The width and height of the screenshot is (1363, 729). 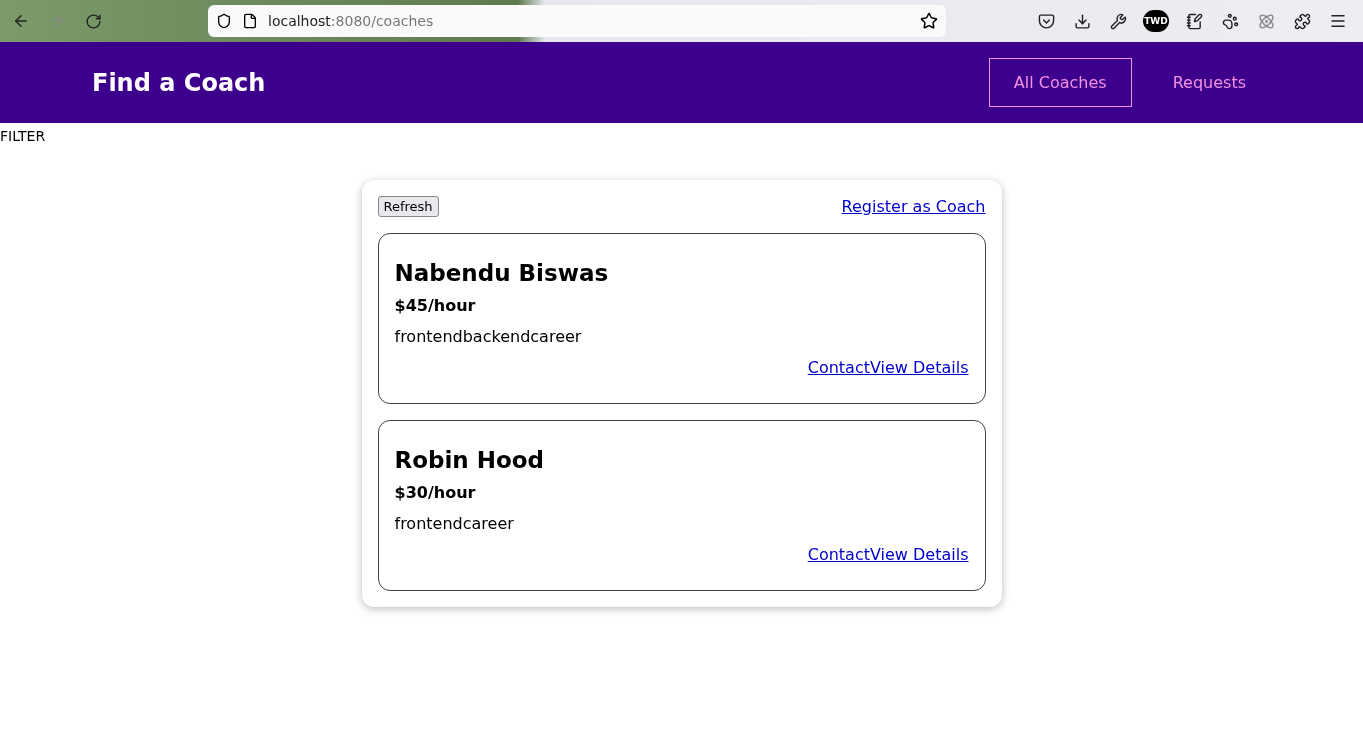 What do you see at coordinates (224, 21) in the screenshot?
I see `shield-icon` at bounding box center [224, 21].